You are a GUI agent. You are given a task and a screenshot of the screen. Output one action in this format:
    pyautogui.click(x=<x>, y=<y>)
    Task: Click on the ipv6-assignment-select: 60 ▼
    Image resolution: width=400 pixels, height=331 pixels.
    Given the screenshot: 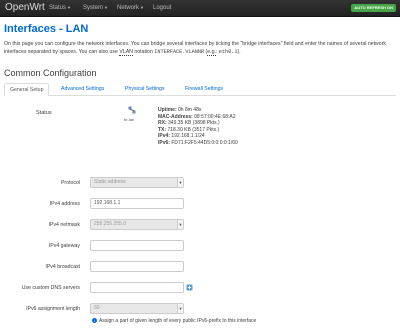 What is the action you would take?
    pyautogui.click(x=137, y=308)
    